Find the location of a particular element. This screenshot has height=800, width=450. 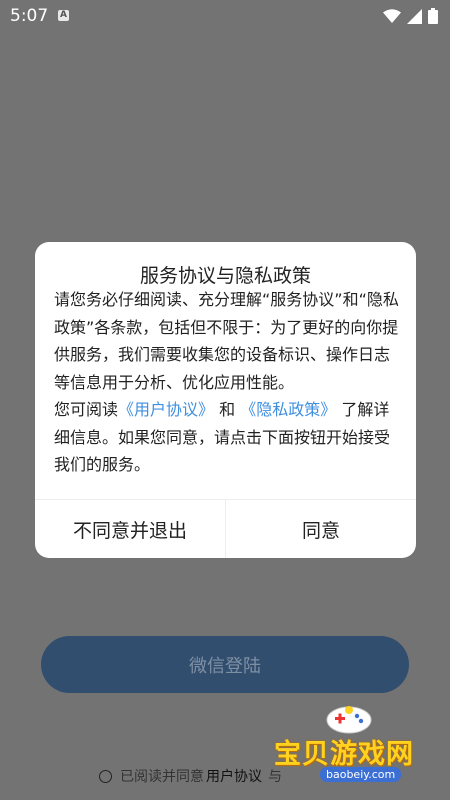

agreement-row: 已阅读并同意 用户协议 与 is located at coordinates (190, 776).